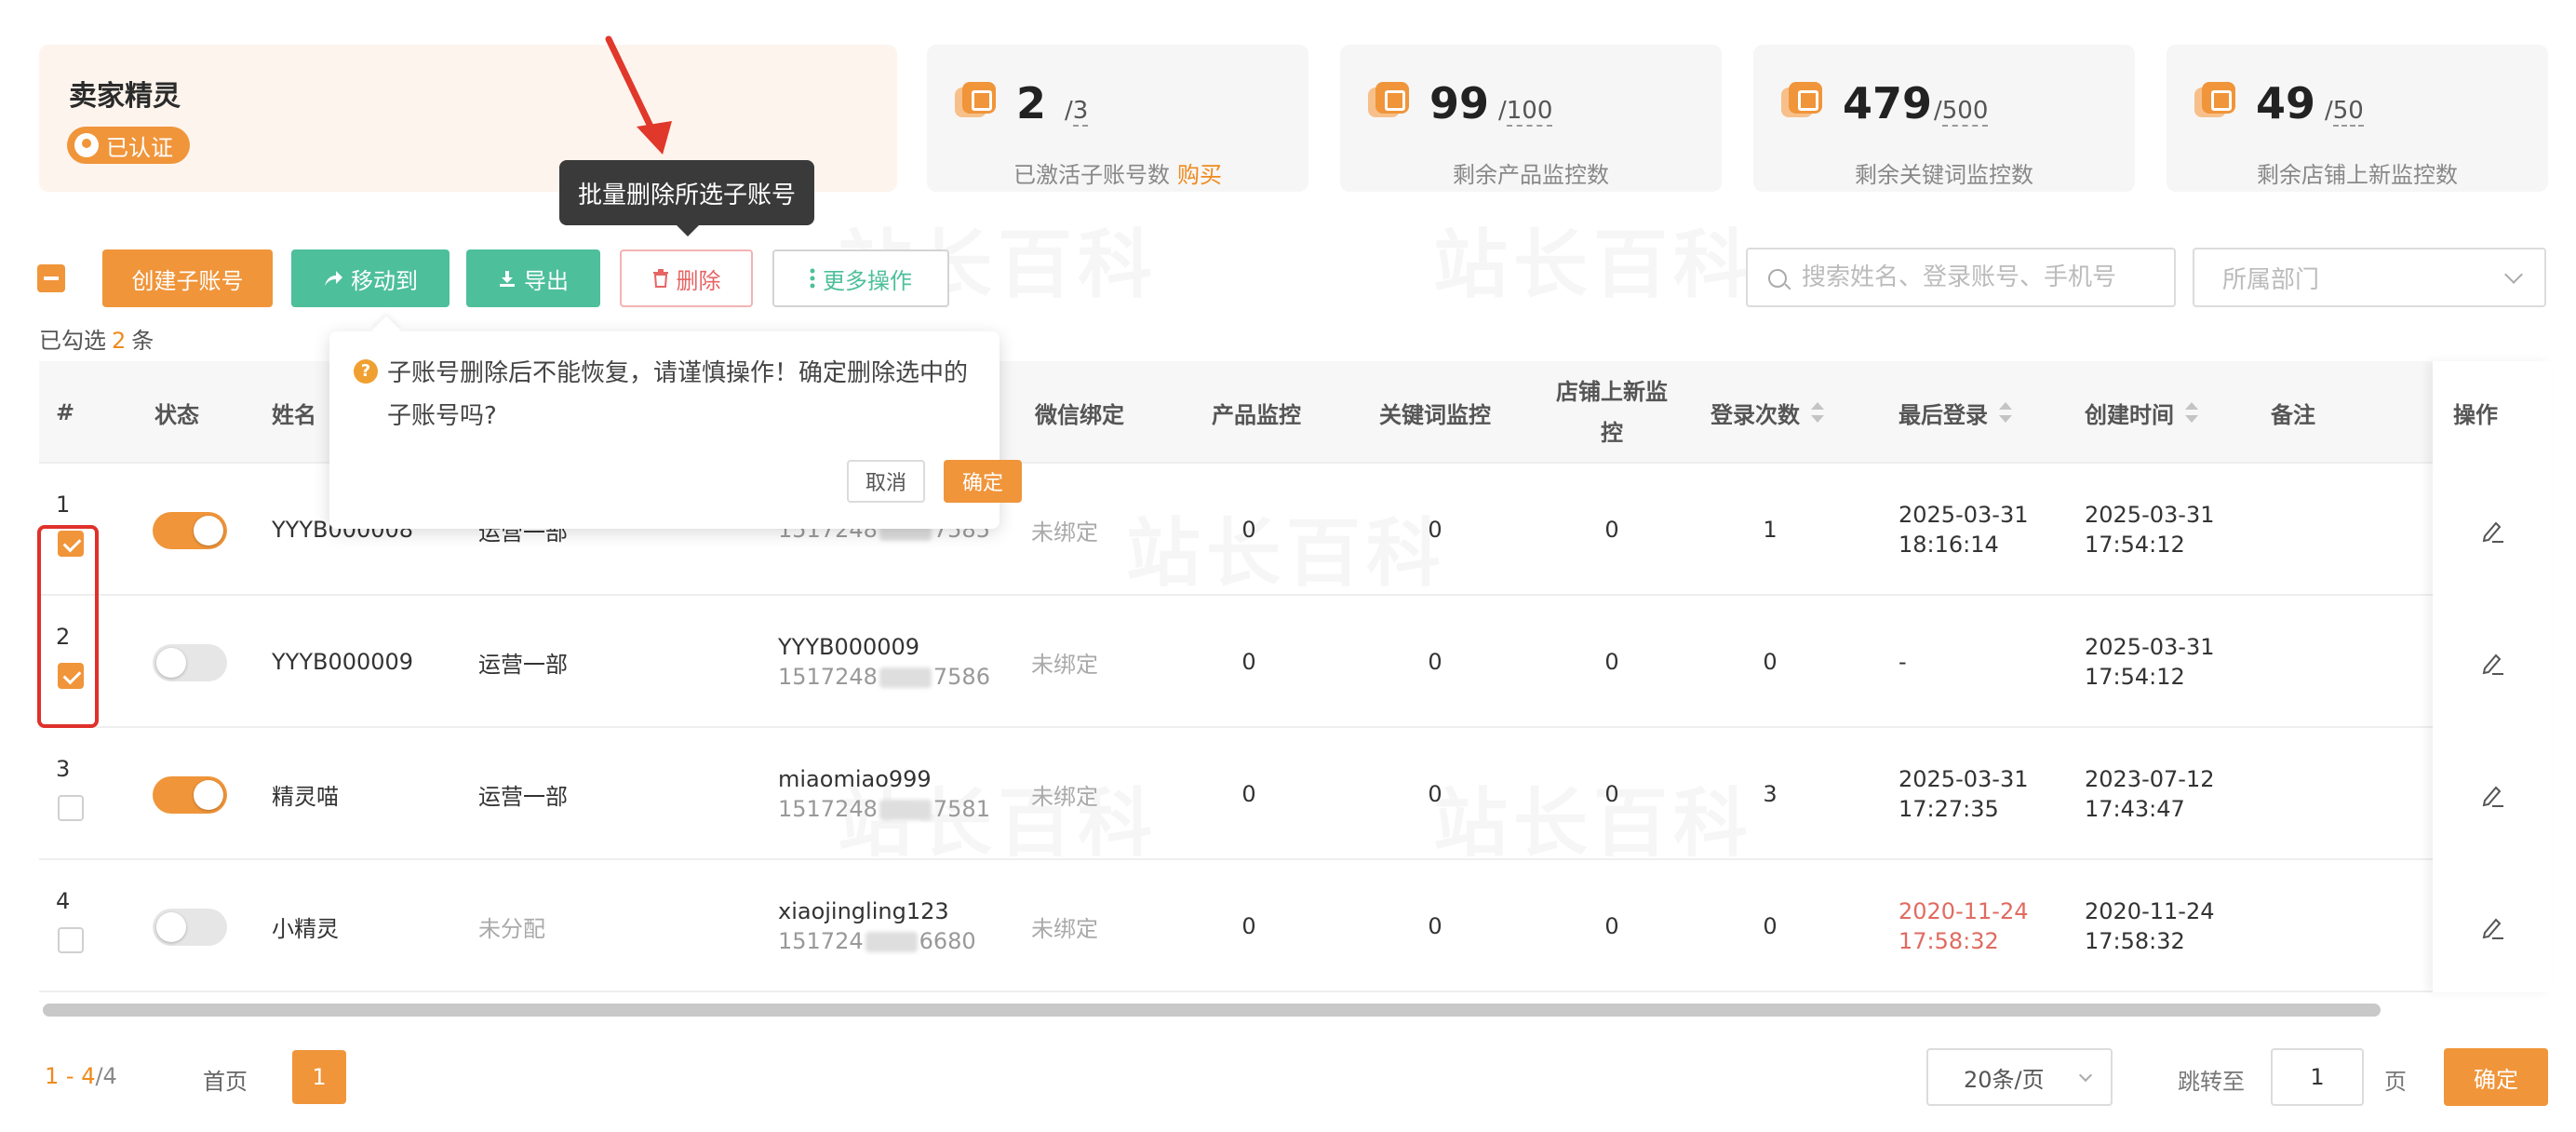 Image resolution: width=2576 pixels, height=1132 pixels. Describe the element at coordinates (546, 281) in the screenshot. I see `export-label: 导出` at that location.